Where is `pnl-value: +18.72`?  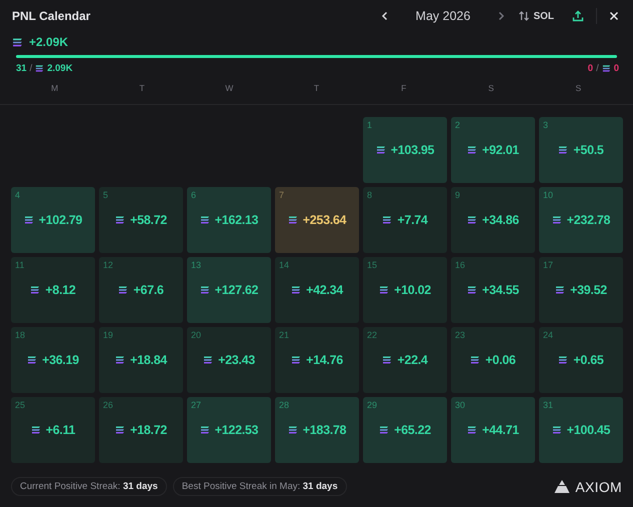 pnl-value: +18.72 is located at coordinates (148, 430).